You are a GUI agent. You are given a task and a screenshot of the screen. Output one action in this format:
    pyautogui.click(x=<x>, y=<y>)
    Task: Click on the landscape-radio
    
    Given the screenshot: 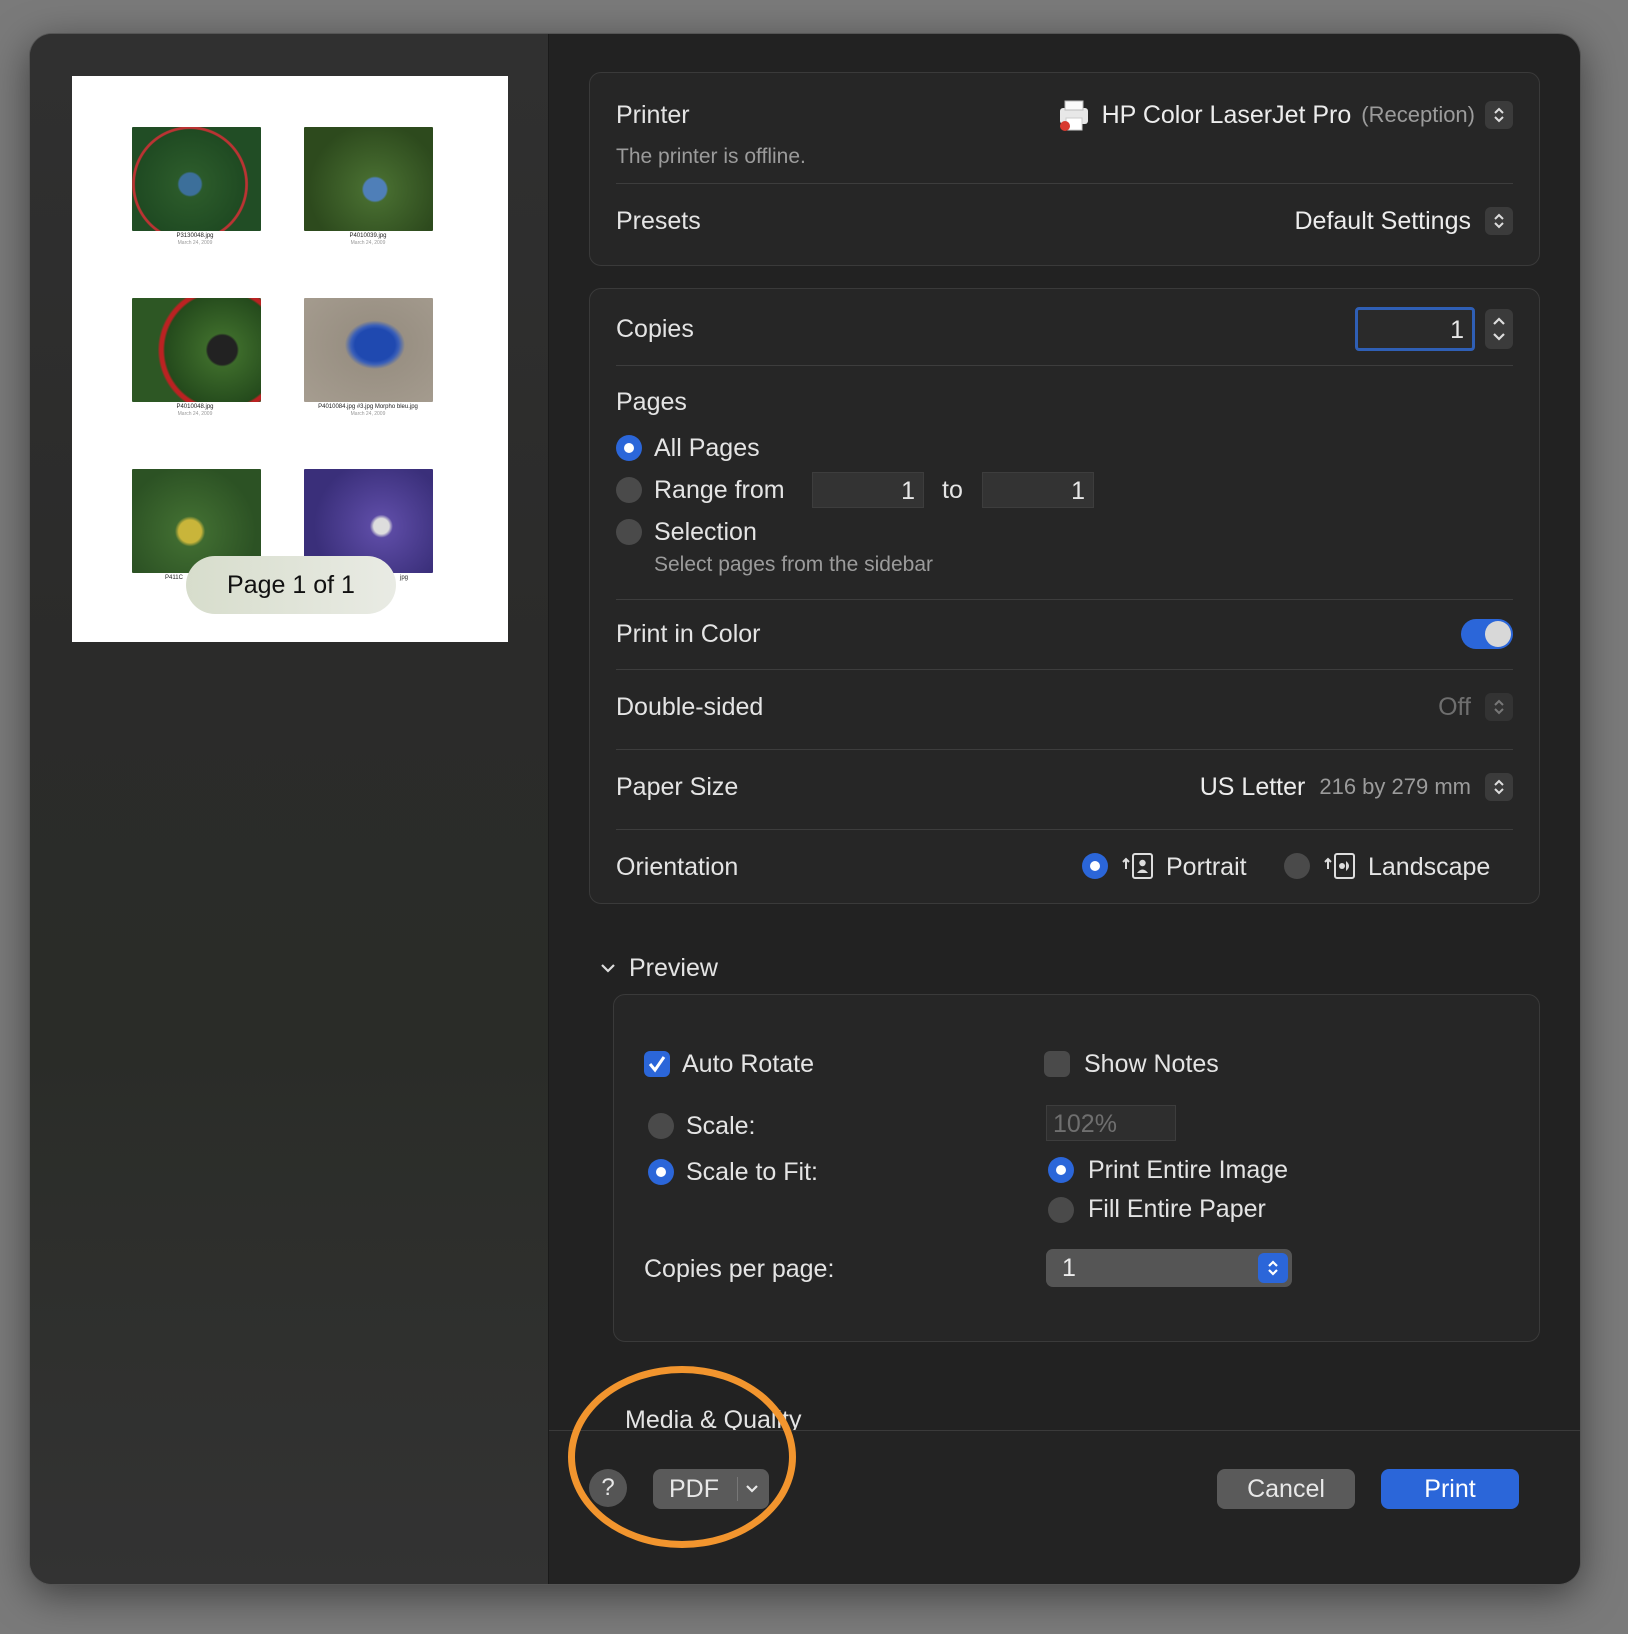 What is the action you would take?
    pyautogui.click(x=1297, y=866)
    